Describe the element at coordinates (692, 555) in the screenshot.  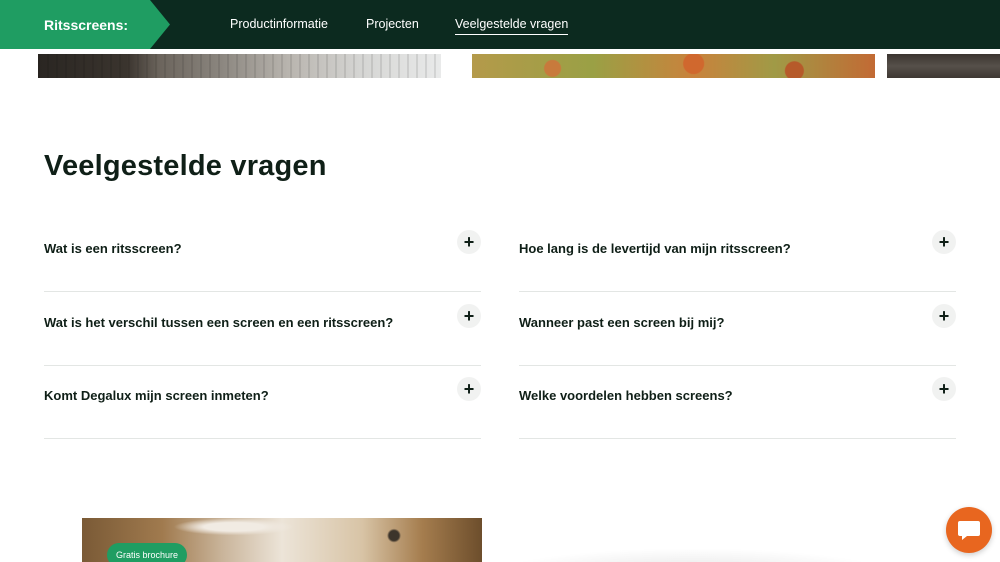
I see `card-shadow` at that location.